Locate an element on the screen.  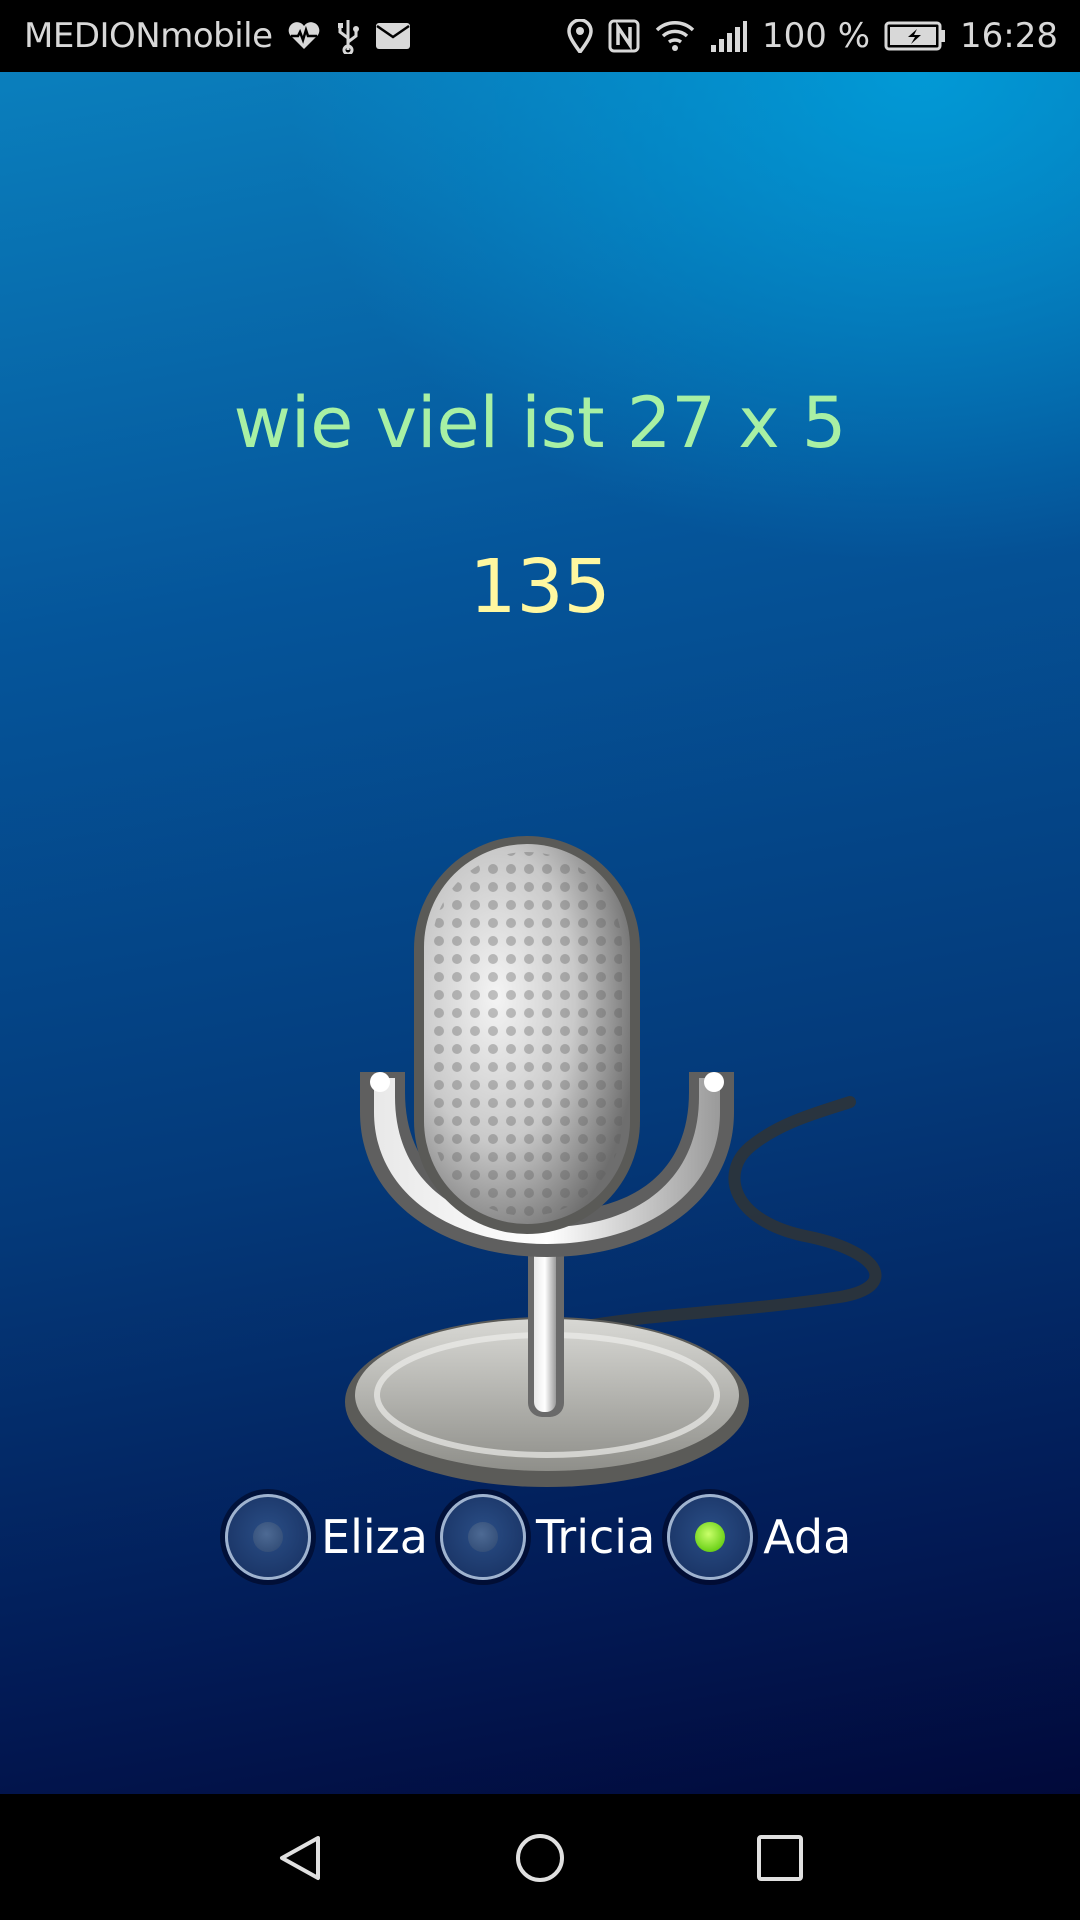
usb-icon is located at coordinates (348, 36).